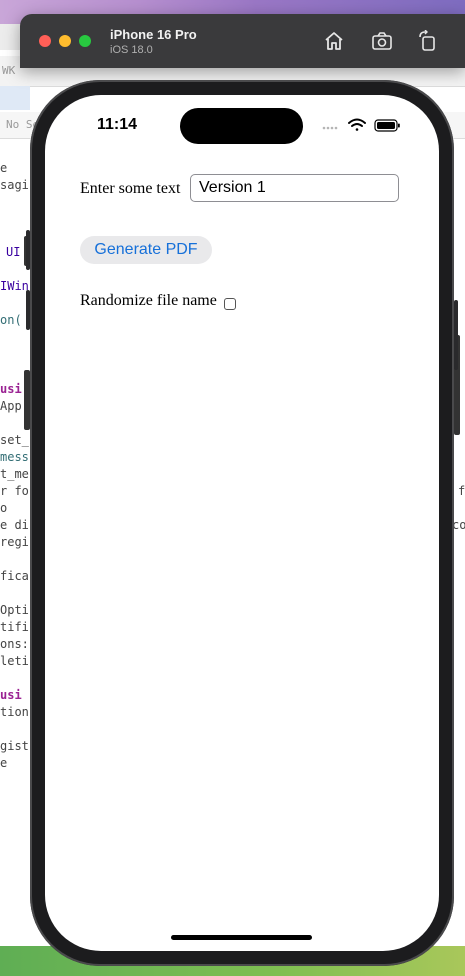  I want to click on battery-icon, so click(387, 125).